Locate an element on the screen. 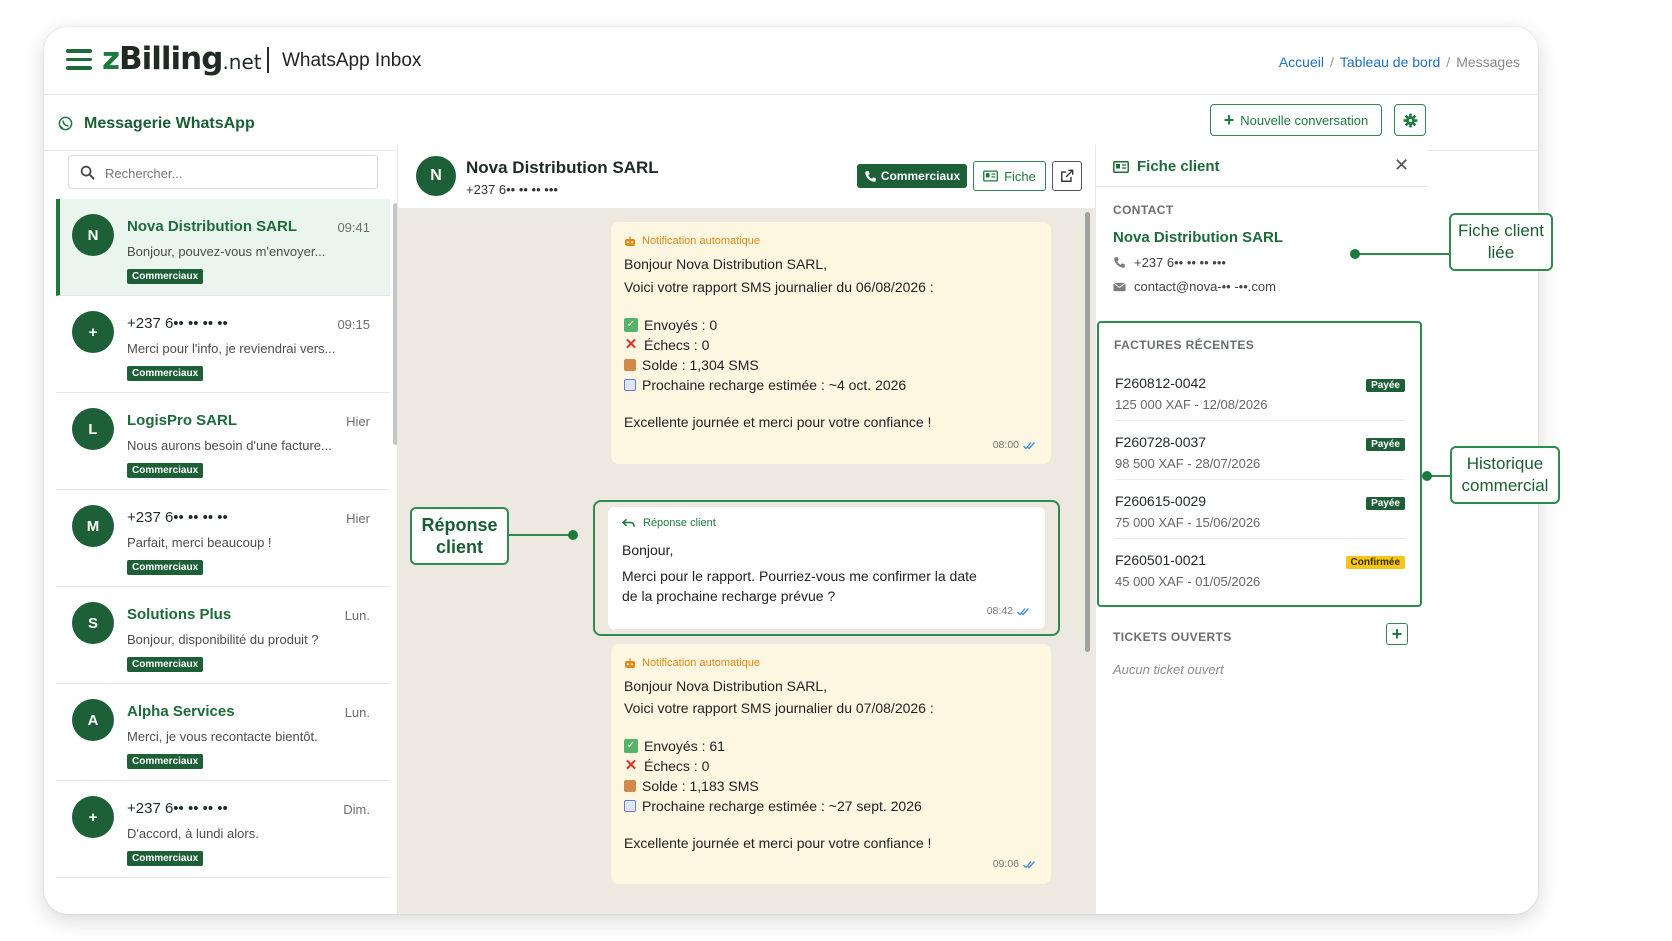  plus-icon: + is located at coordinates (1229, 120).